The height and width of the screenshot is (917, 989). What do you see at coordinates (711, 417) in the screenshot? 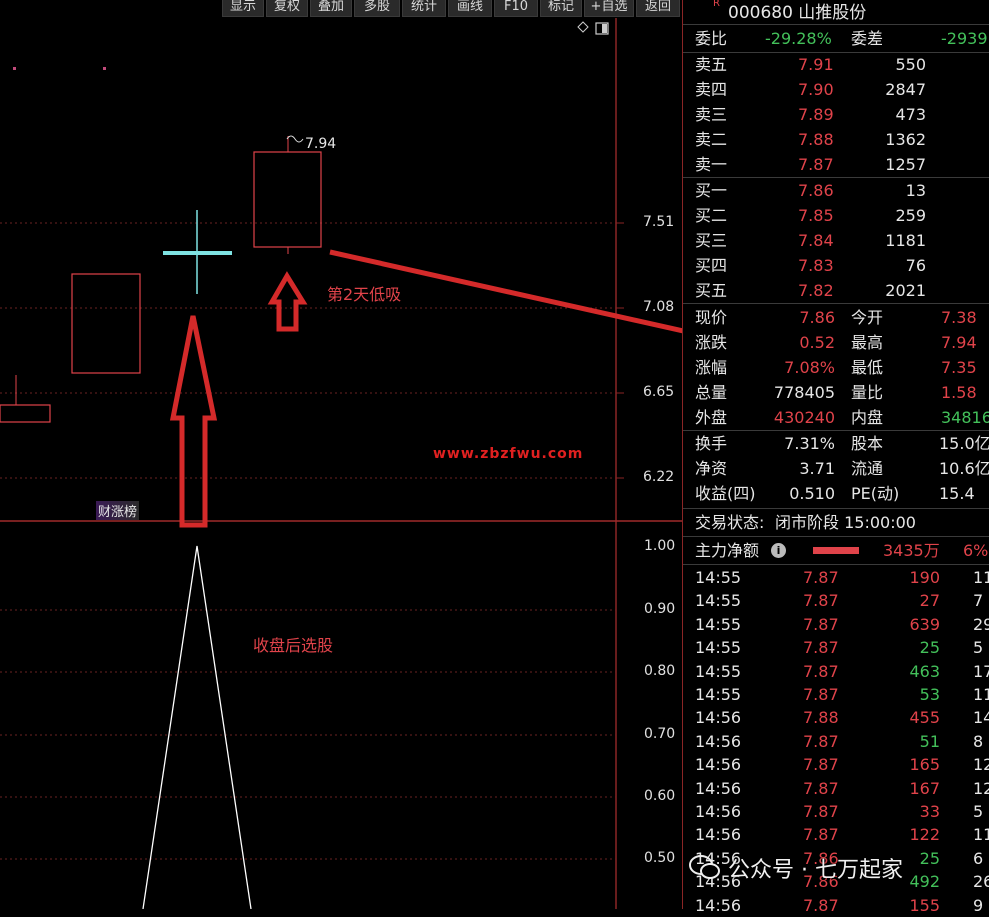
I see `quote-label: 外盘` at bounding box center [711, 417].